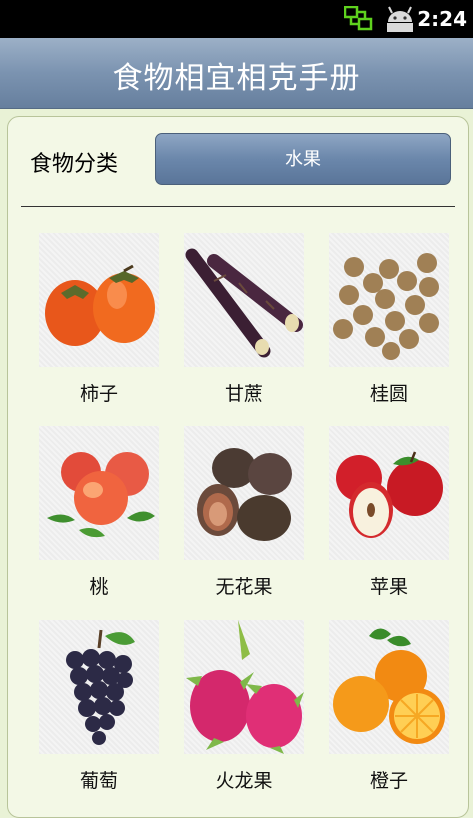  I want to click on page-title: 食物相宜相克手册, so click(236, 78).